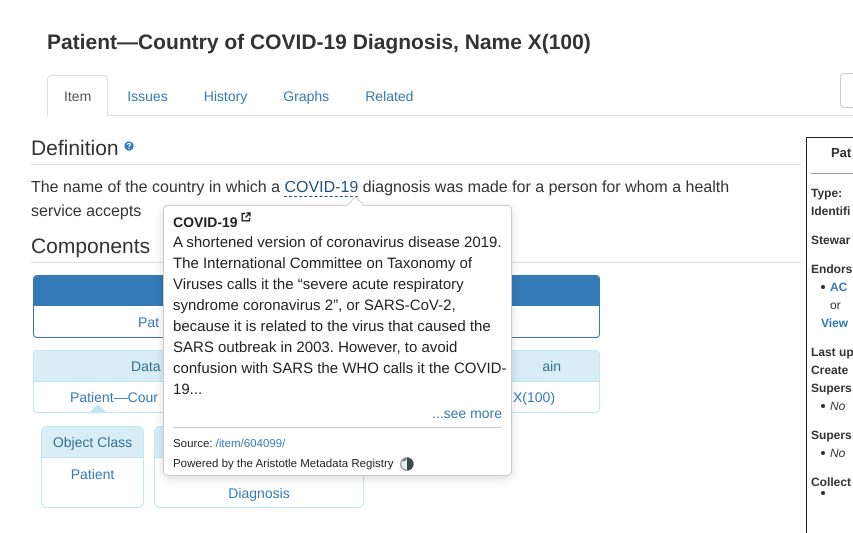 The width and height of the screenshot is (853, 533). What do you see at coordinates (831, 482) in the screenshot?
I see `field-label: Collect` at bounding box center [831, 482].